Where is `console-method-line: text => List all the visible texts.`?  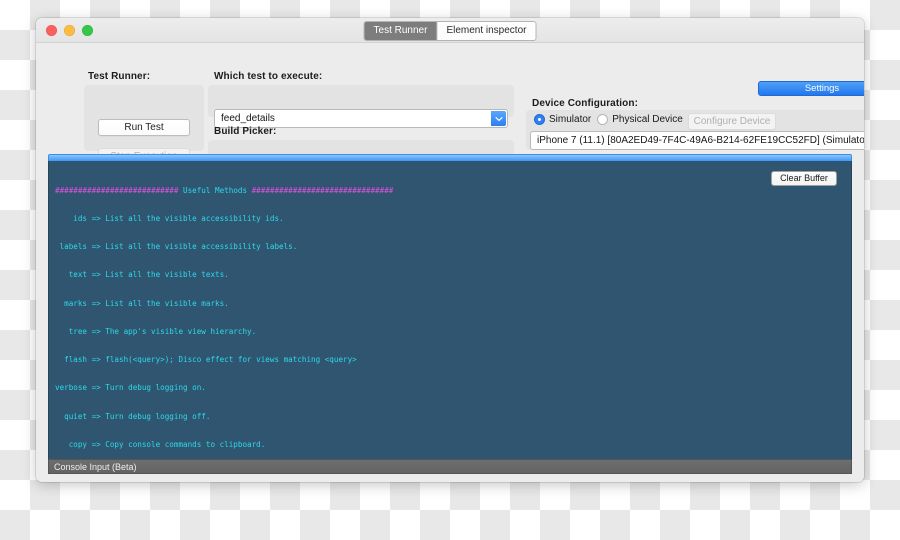
console-method-line: text => List all the visible texts. is located at coordinates (142, 275).